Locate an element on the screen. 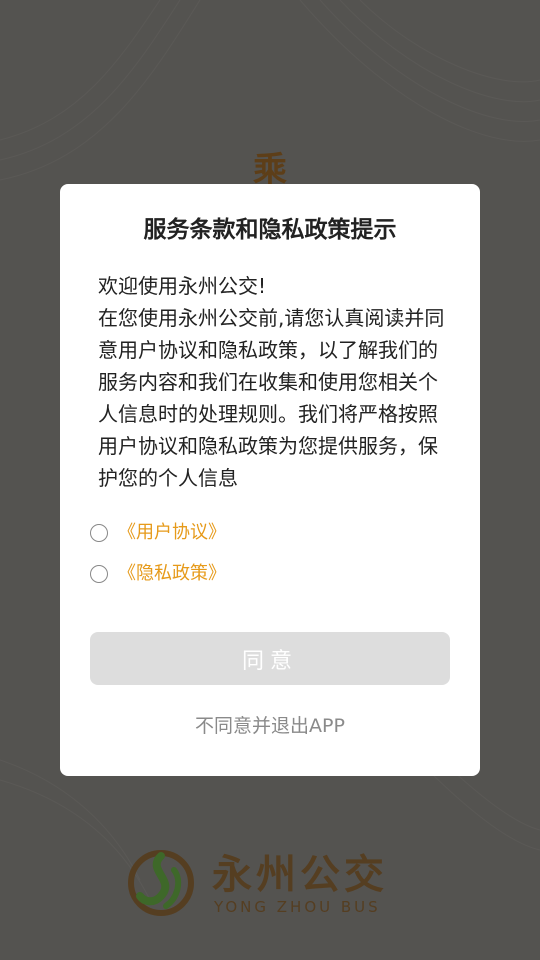  dialog-greeting: 欢迎使用永州公交! is located at coordinates (182, 286).